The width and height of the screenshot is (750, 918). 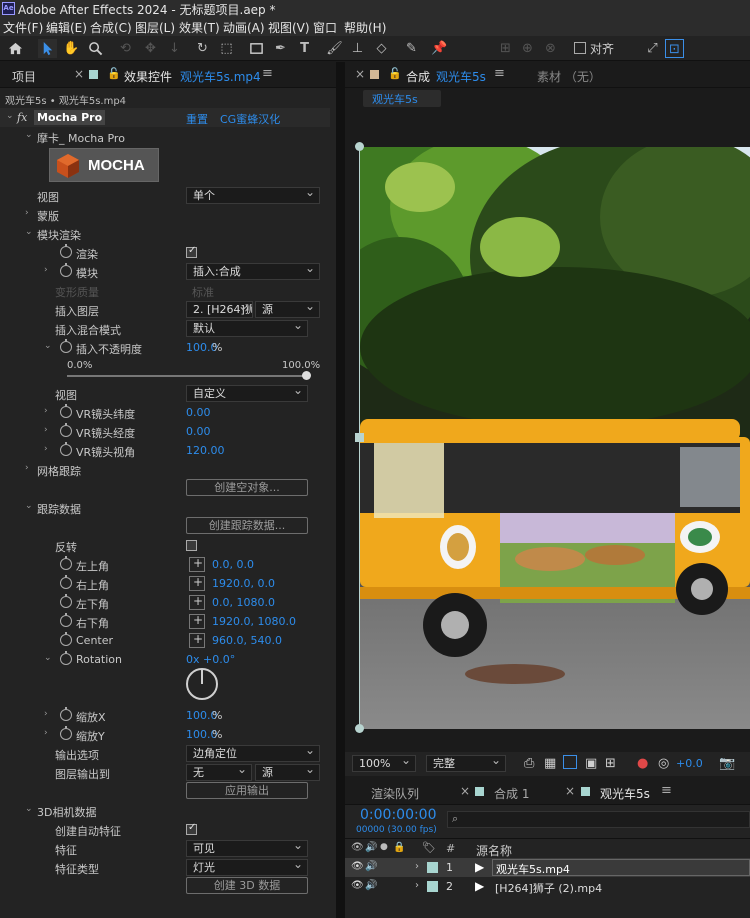 I want to click on reset-link: 重置, so click(x=197, y=119).